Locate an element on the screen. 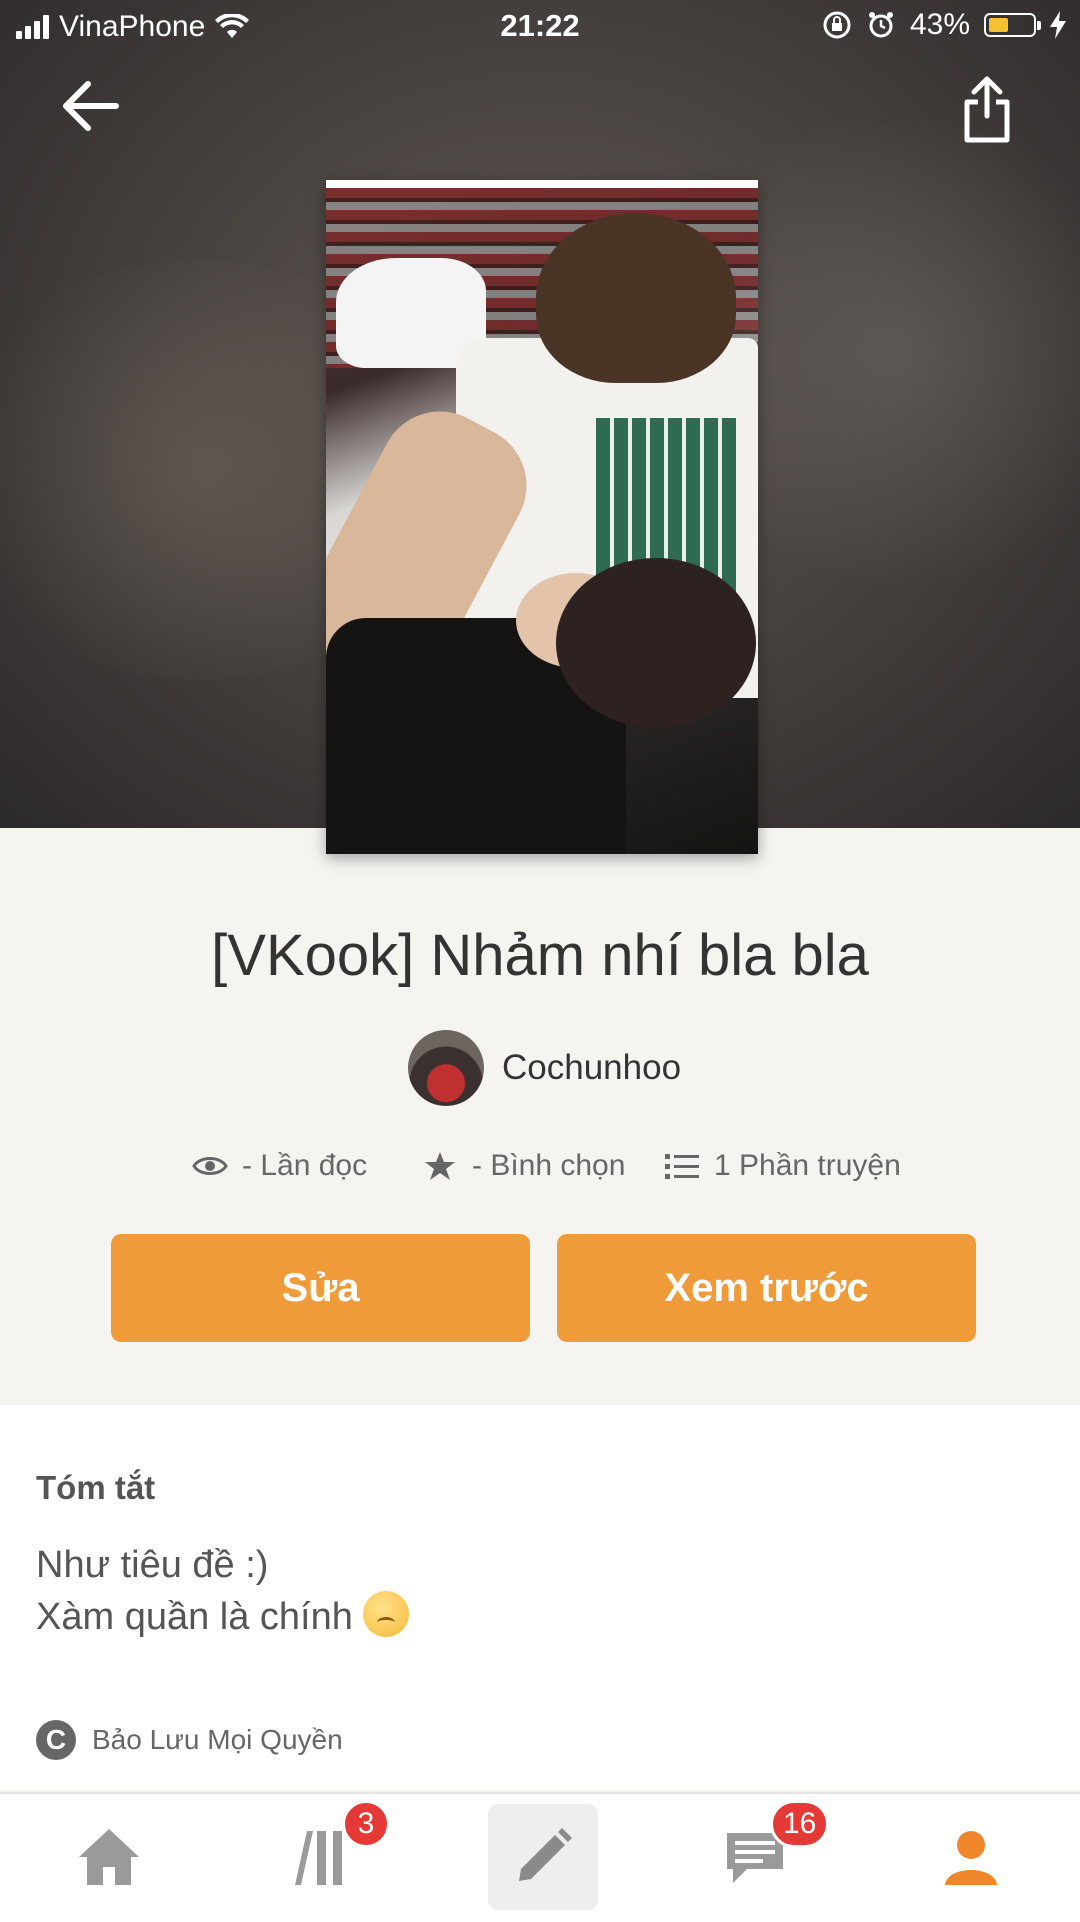 Image resolution: width=1080 pixels, height=1922 pixels. nav-profile is located at coordinates (971, 1857).